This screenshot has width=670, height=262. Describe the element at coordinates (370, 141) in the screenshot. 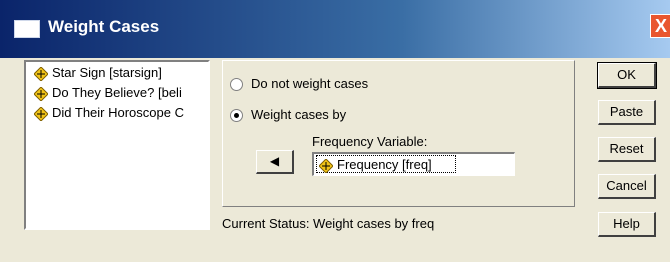

I see `frequency-variable-label: Frequency Variable:` at that location.